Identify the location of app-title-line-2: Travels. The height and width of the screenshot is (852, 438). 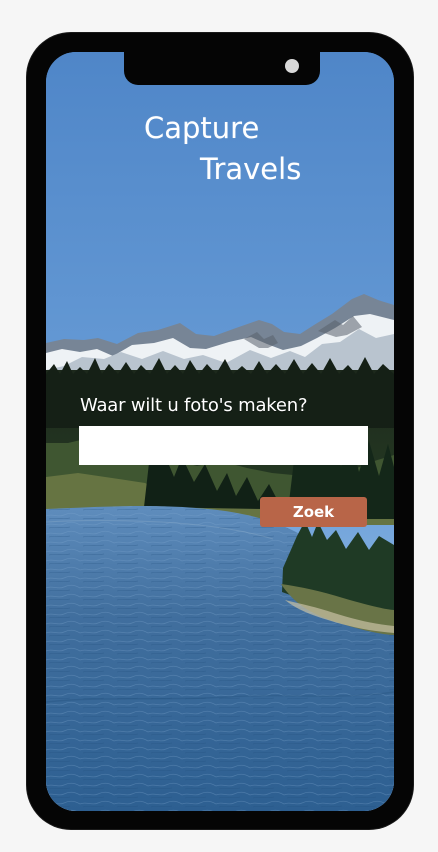
(251, 169).